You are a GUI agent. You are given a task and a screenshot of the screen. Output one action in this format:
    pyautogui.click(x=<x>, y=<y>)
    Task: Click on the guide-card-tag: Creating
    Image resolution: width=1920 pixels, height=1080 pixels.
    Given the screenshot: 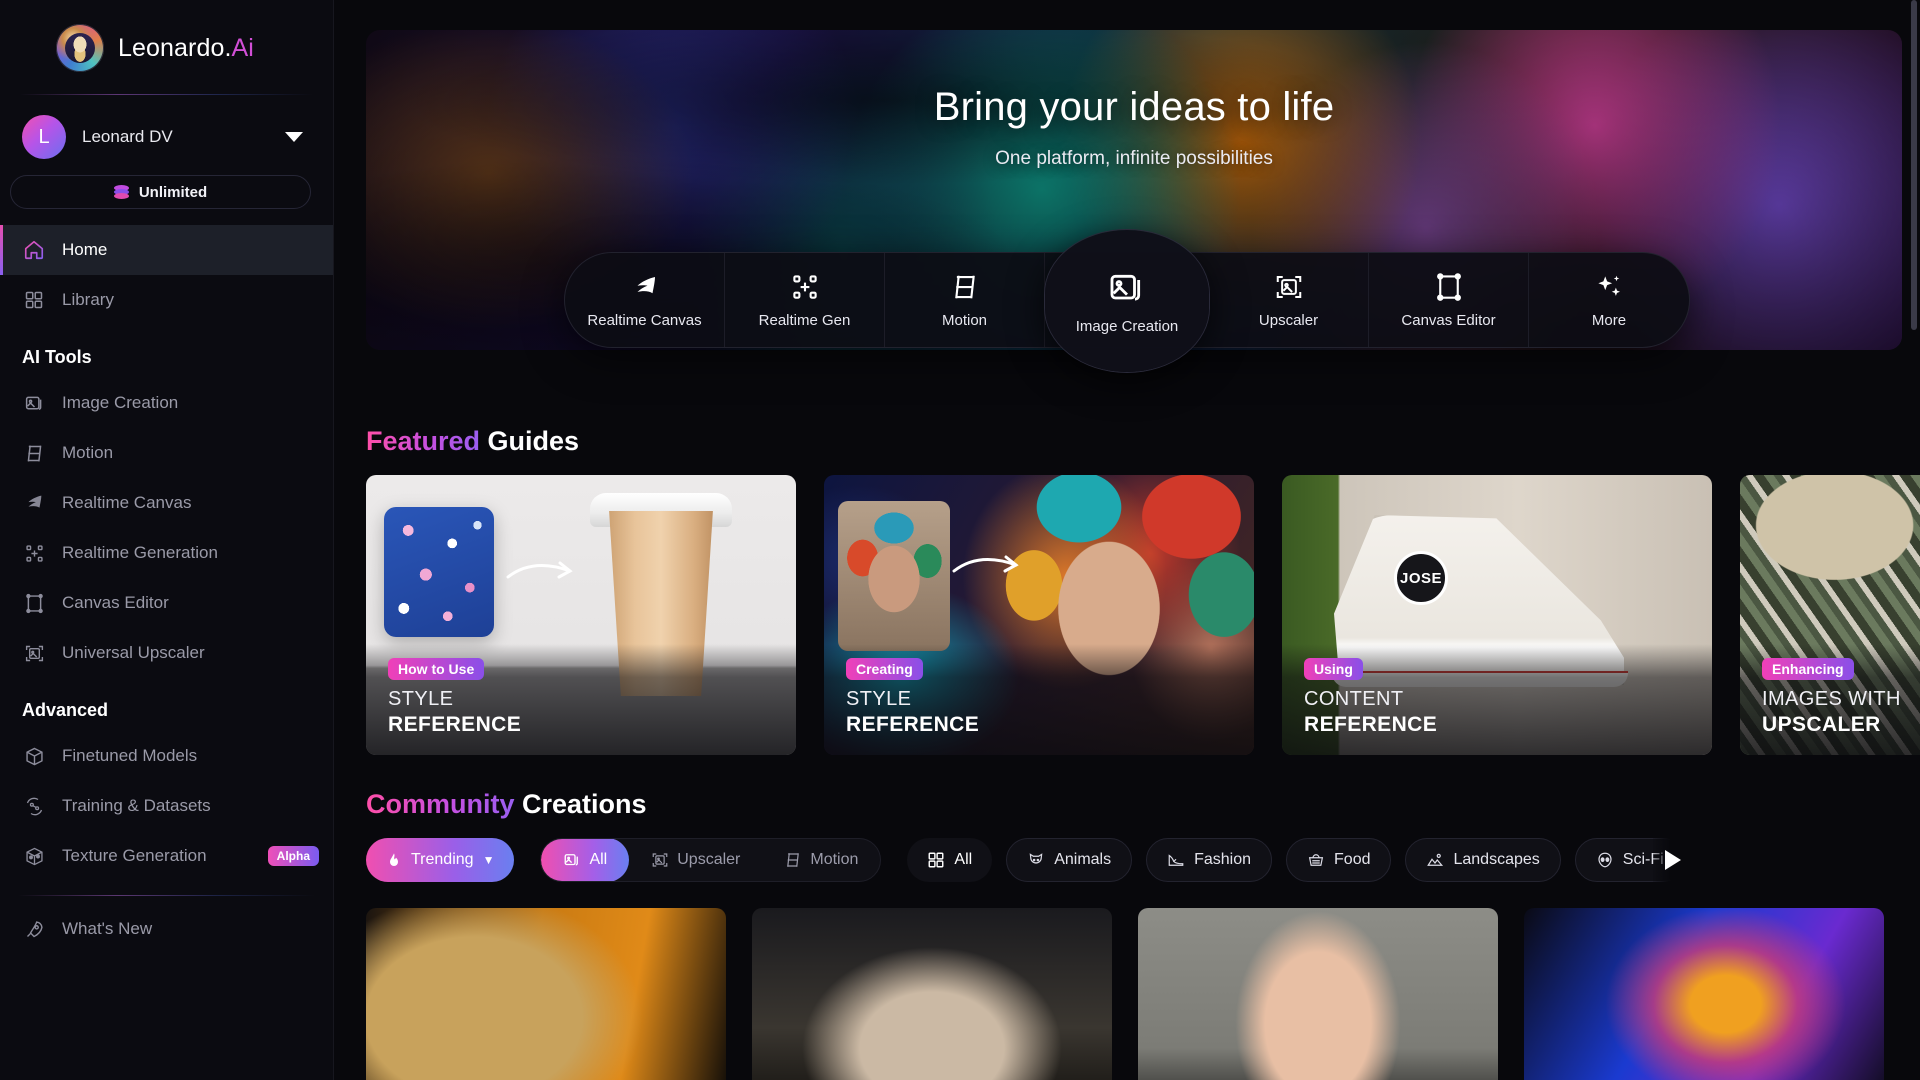 What is the action you would take?
    pyautogui.click(x=884, y=669)
    